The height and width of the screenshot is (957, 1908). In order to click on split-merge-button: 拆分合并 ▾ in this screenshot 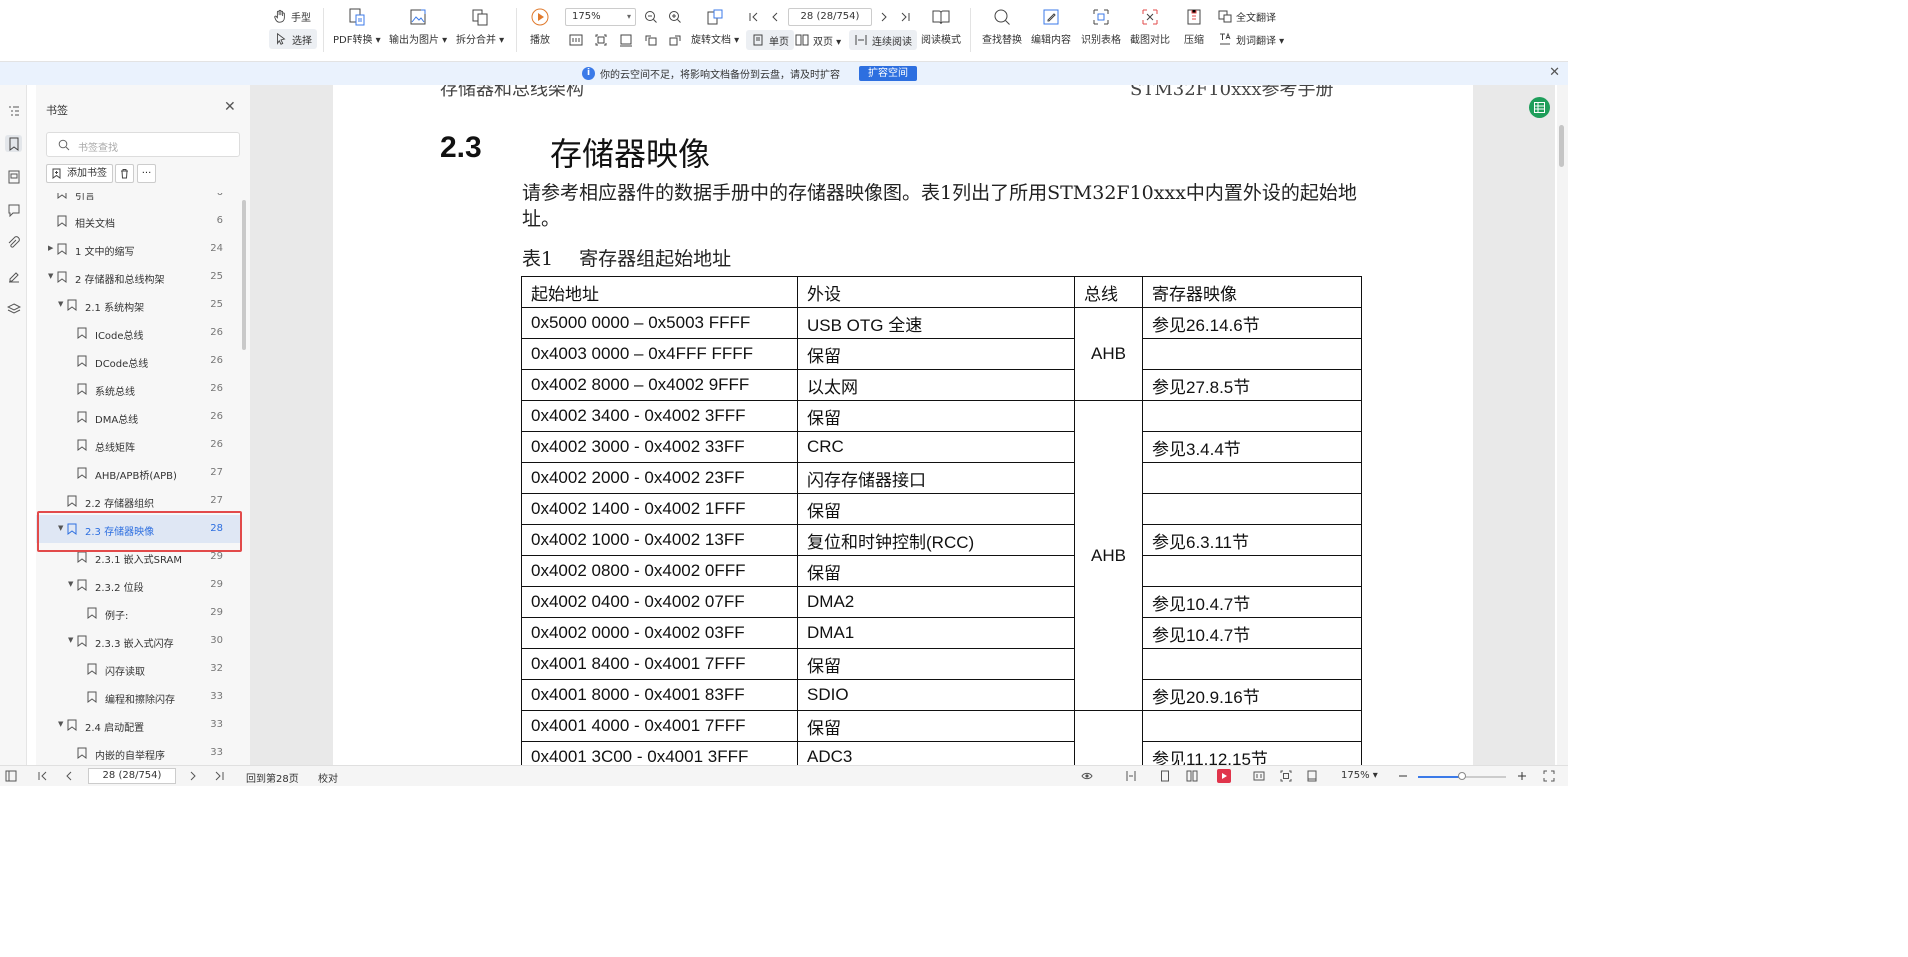, I will do `click(480, 26)`.